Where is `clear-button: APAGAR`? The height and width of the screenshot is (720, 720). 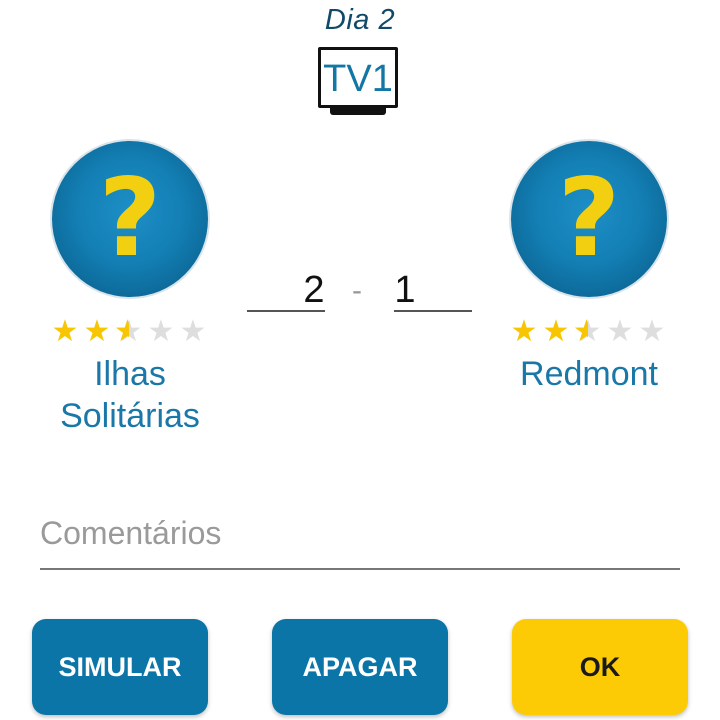
clear-button: APAGAR is located at coordinates (360, 667).